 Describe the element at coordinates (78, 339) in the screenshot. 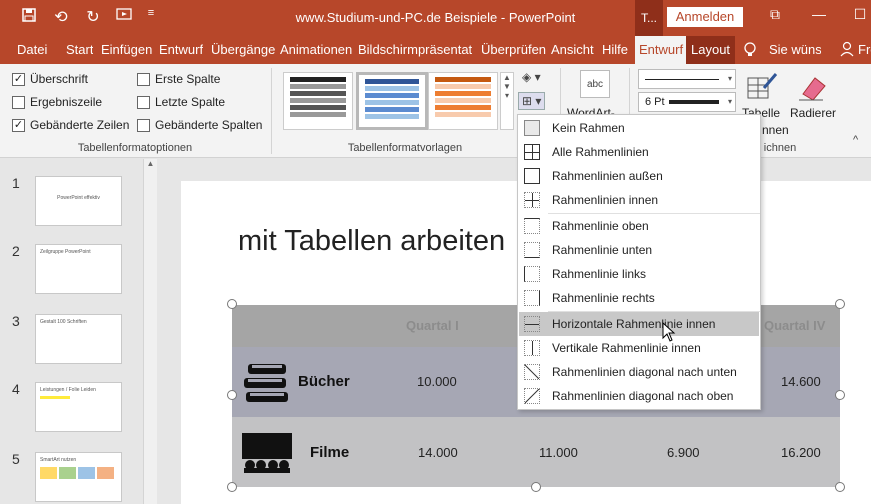

I see `slide-thumbnail-3: Gestalt 100 Schriften` at that location.